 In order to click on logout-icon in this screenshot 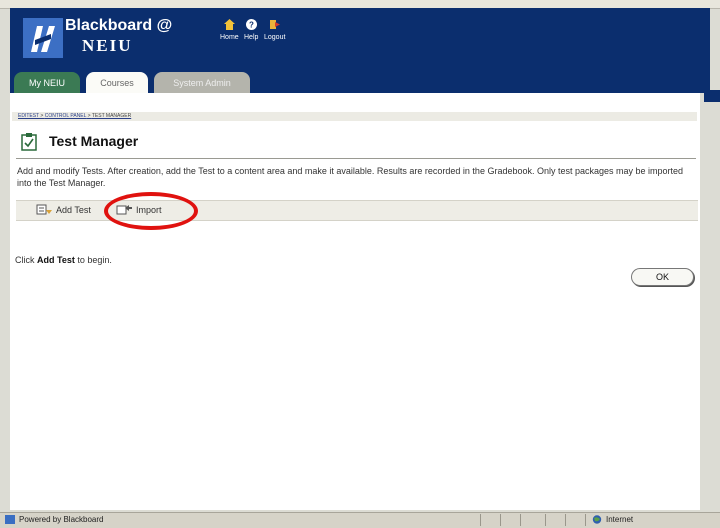, I will do `click(275, 24)`.